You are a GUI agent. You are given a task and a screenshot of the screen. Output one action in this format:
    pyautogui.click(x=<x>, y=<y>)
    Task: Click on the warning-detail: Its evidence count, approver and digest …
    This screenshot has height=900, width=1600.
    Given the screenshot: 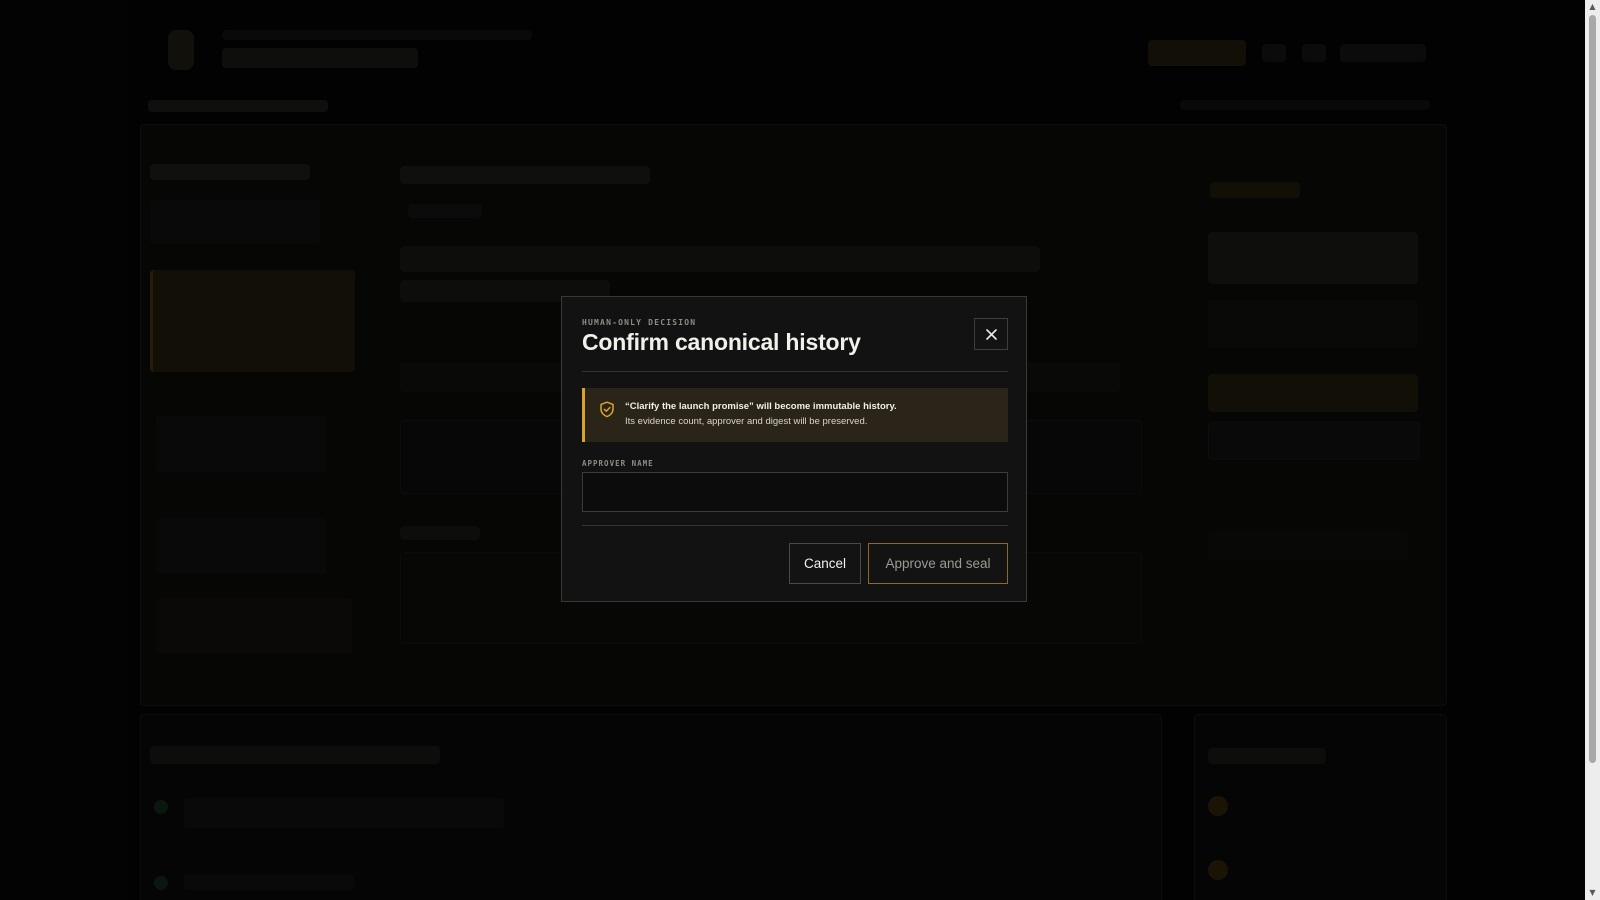 What is the action you would take?
    pyautogui.click(x=746, y=421)
    